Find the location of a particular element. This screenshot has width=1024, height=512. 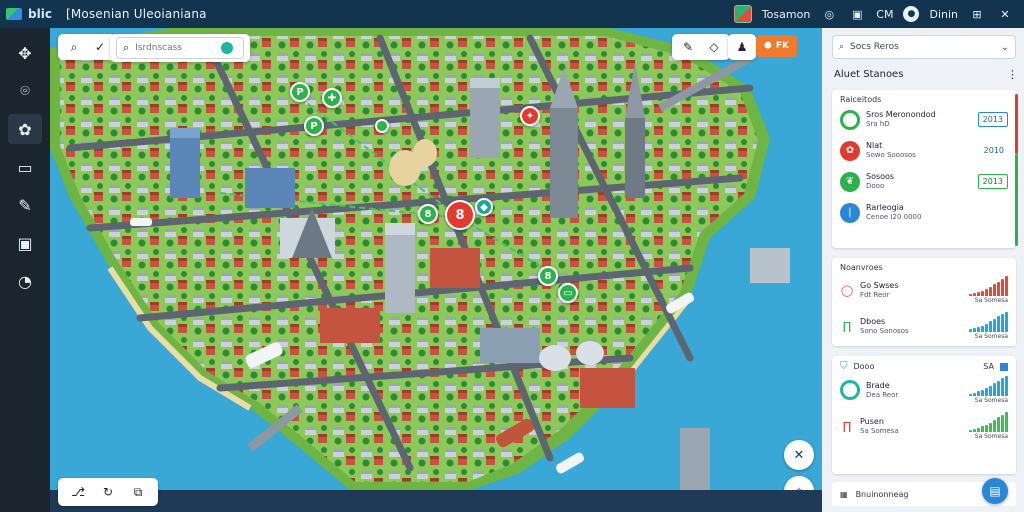

expand-button: ✕ is located at coordinates (799, 455).